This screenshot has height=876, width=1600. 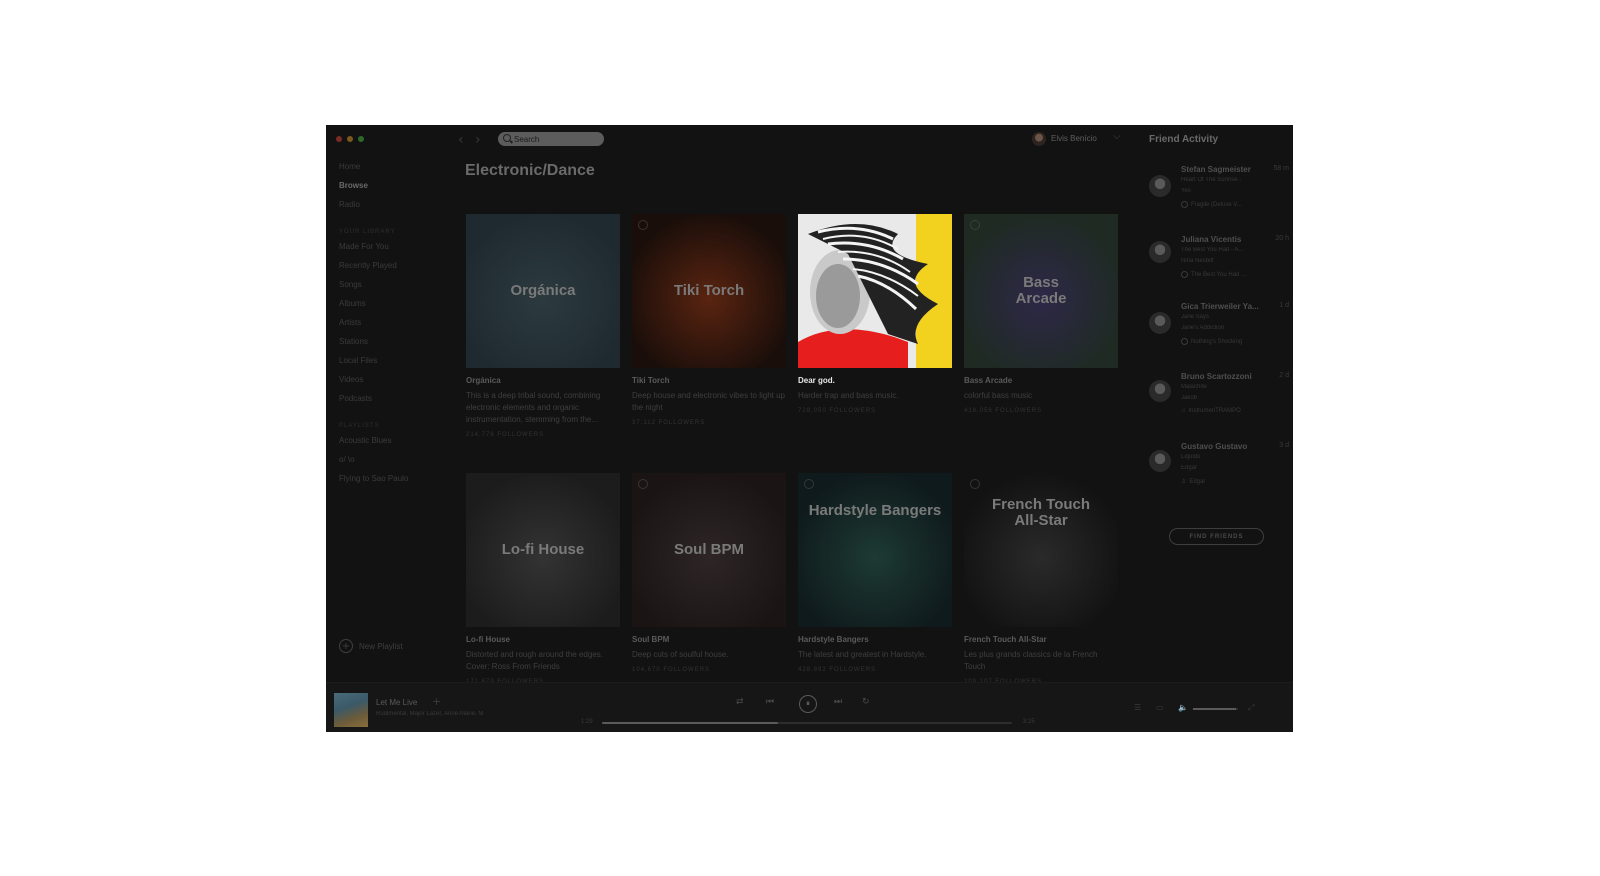 What do you see at coordinates (671, 670) in the screenshot?
I see `playlist-followers: 104,670 FOLLOWERS` at bounding box center [671, 670].